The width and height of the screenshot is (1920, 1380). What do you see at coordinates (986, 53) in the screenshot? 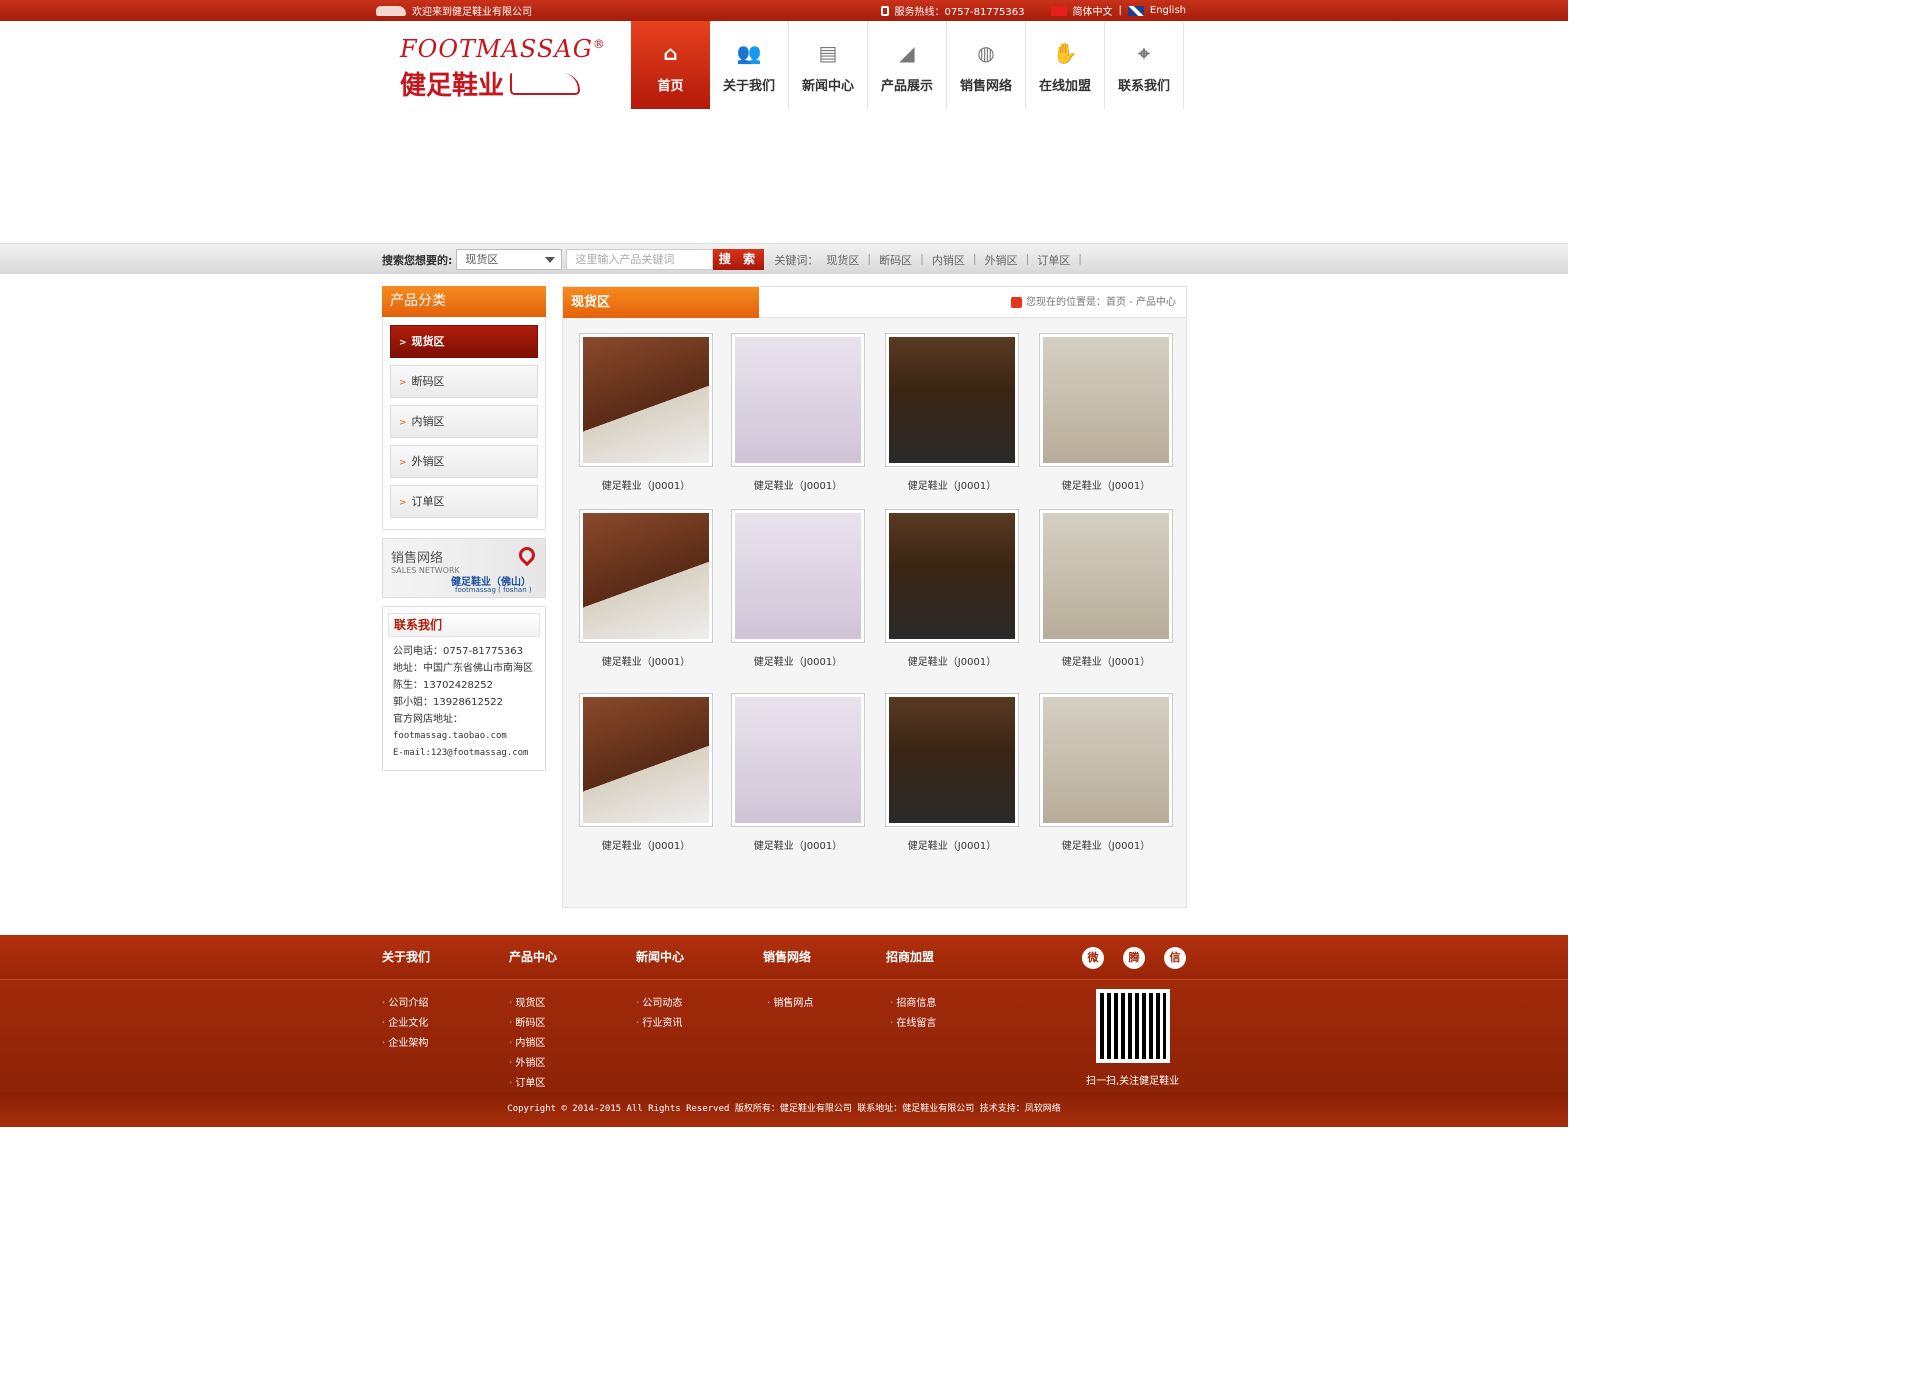
I see `globe-icon: ◍` at bounding box center [986, 53].